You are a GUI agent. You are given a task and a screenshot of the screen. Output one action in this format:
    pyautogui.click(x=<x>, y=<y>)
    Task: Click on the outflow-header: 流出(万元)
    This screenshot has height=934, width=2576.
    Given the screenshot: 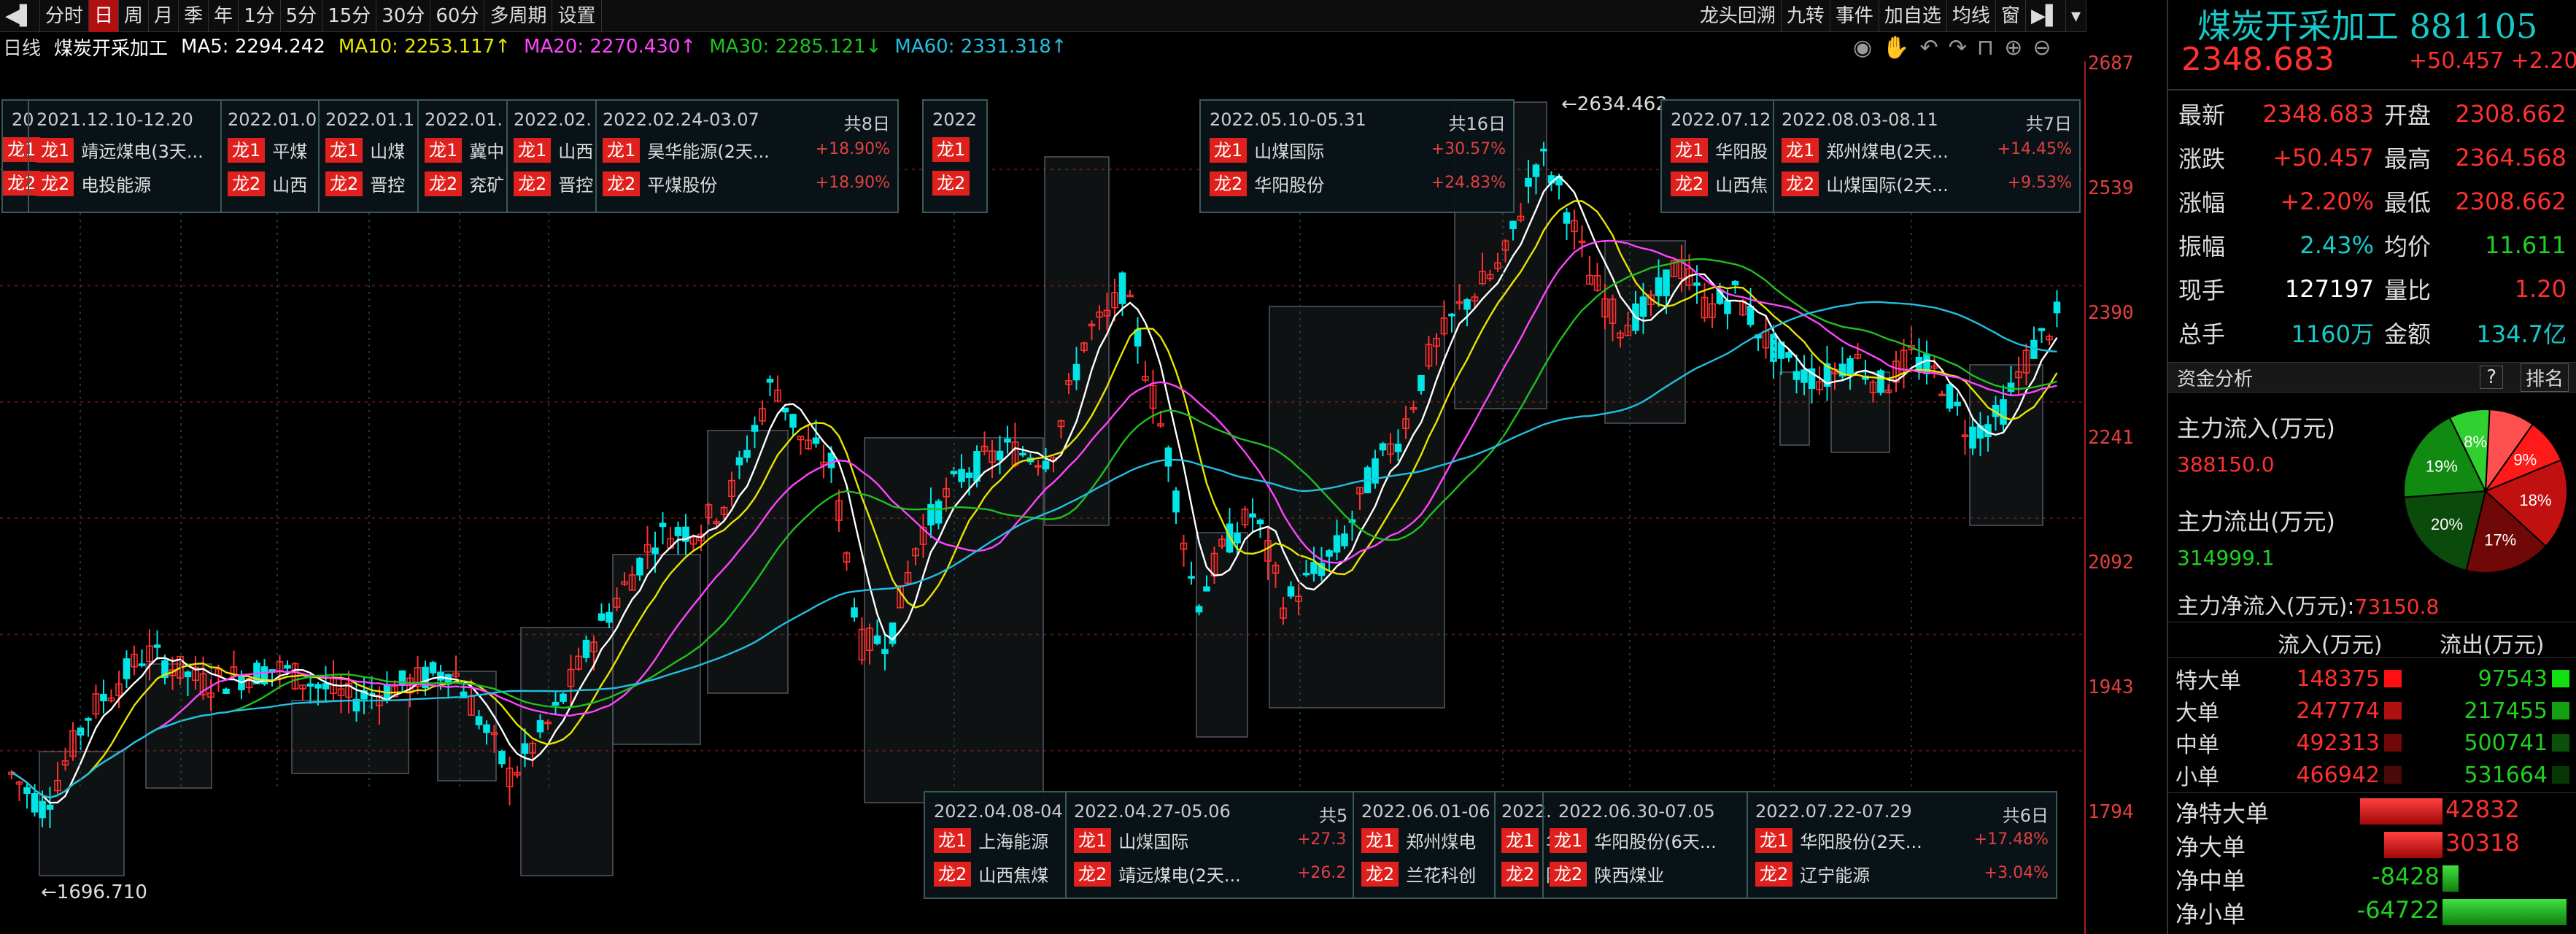 What is the action you would take?
    pyautogui.click(x=2492, y=645)
    